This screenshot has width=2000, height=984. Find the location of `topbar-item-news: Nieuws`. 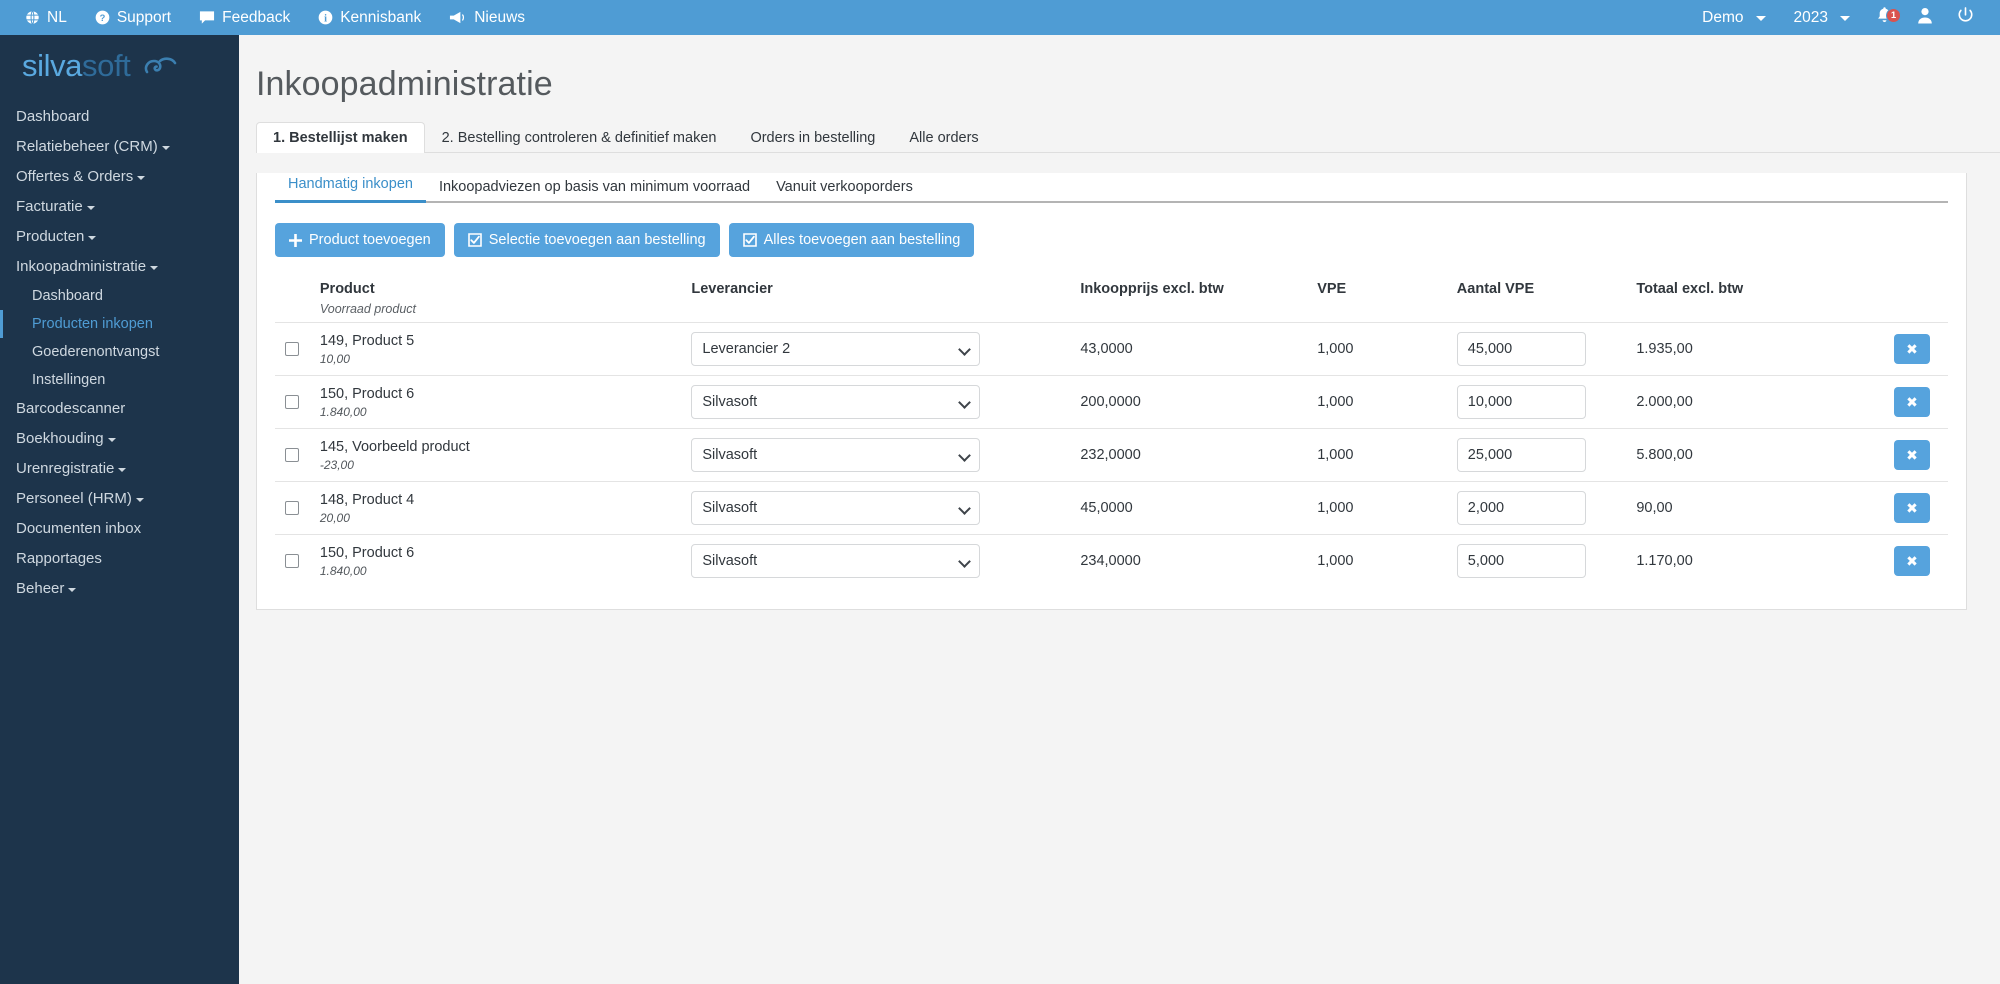

topbar-item-news: Nieuws is located at coordinates (487, 17).